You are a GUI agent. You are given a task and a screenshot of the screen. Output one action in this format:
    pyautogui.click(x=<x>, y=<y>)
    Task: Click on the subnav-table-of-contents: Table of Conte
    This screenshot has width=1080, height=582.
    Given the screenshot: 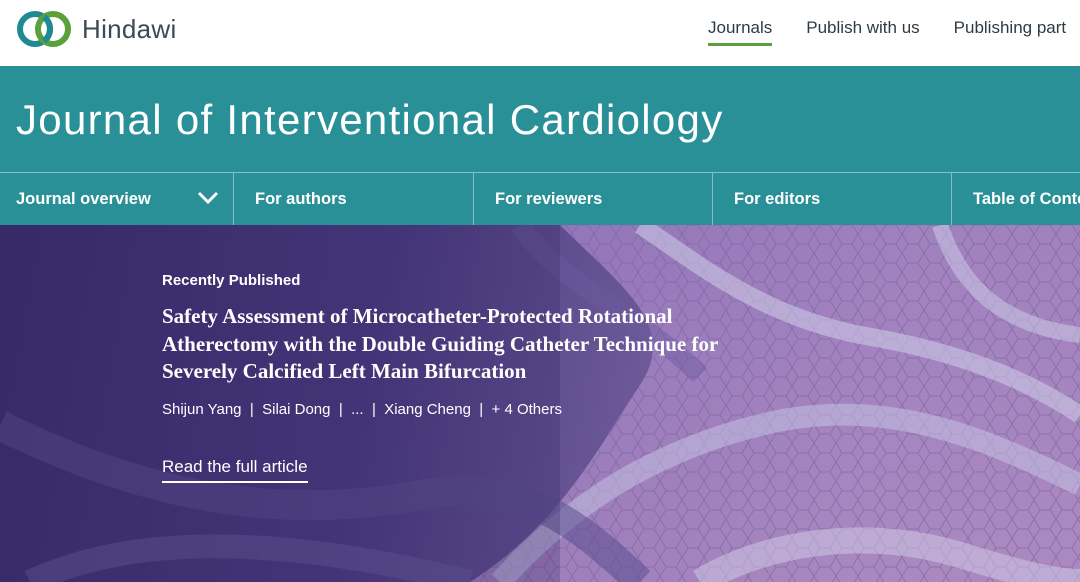 What is the action you would take?
    pyautogui.click(x=1016, y=199)
    